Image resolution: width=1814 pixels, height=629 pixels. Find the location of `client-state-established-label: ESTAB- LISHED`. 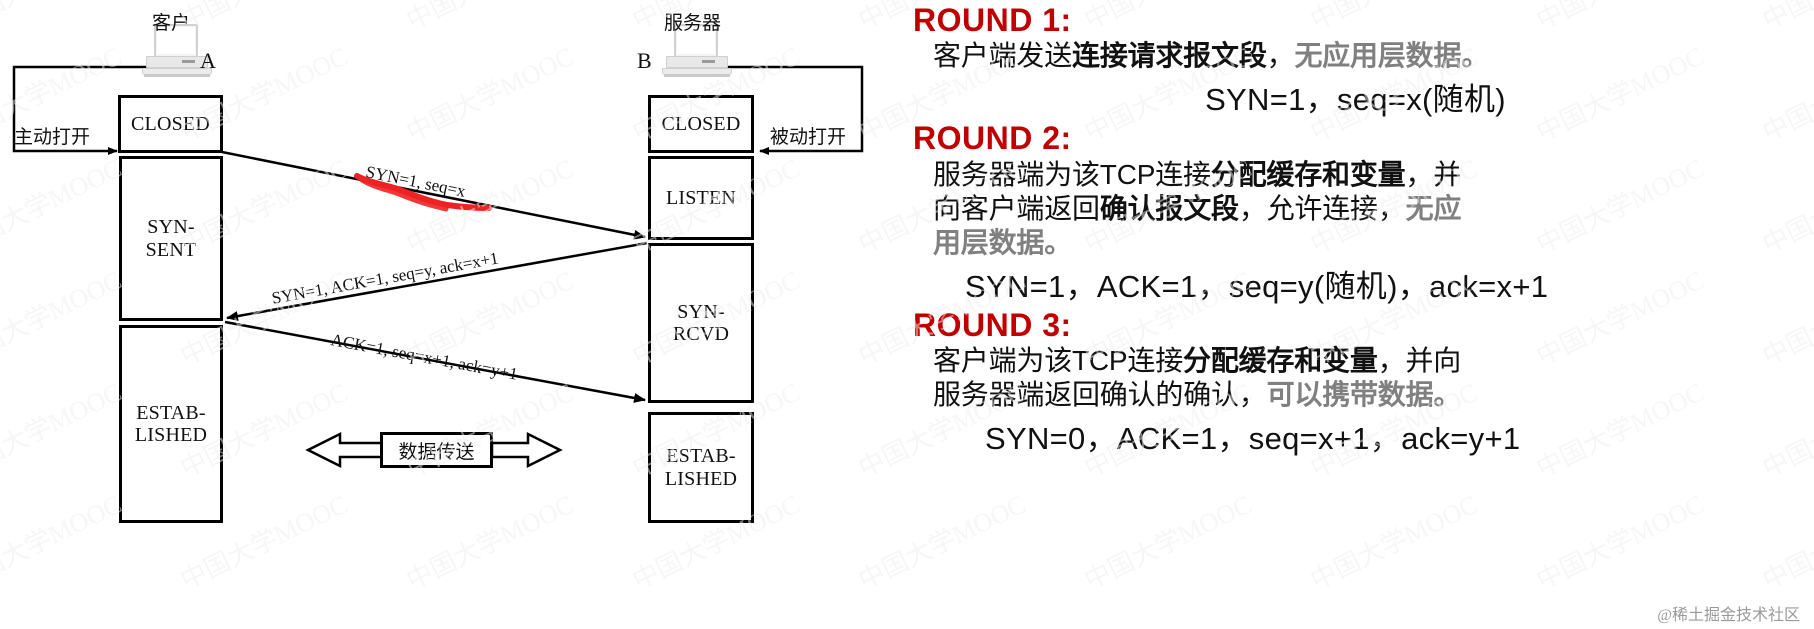

client-state-established-label: ESTAB- LISHED is located at coordinates (171, 423).